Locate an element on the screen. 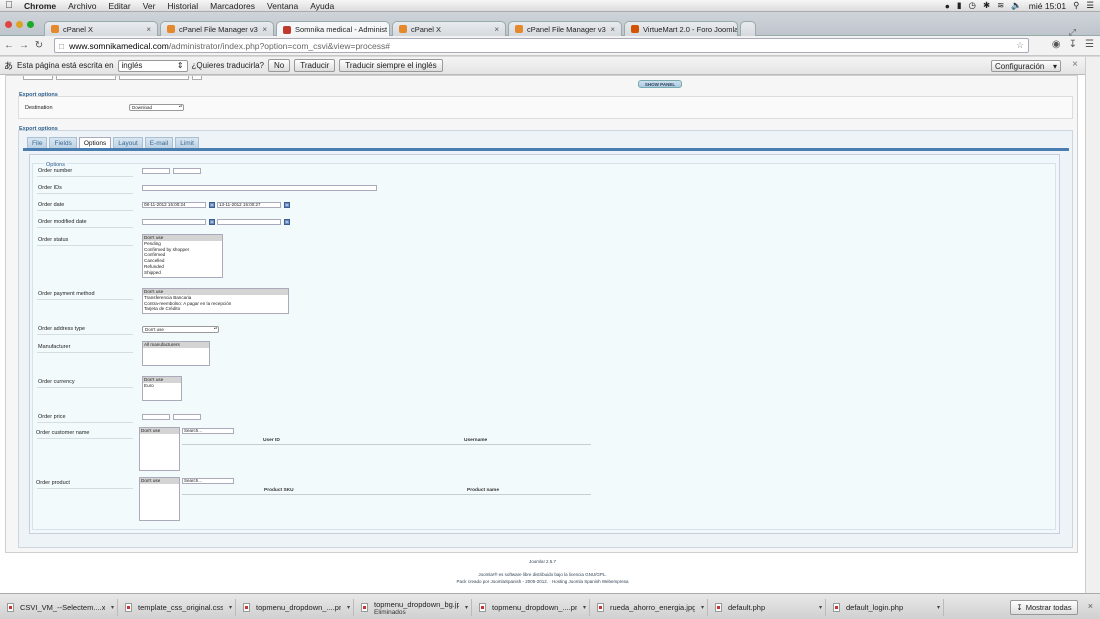  product-list: Don't use is located at coordinates (159, 499).